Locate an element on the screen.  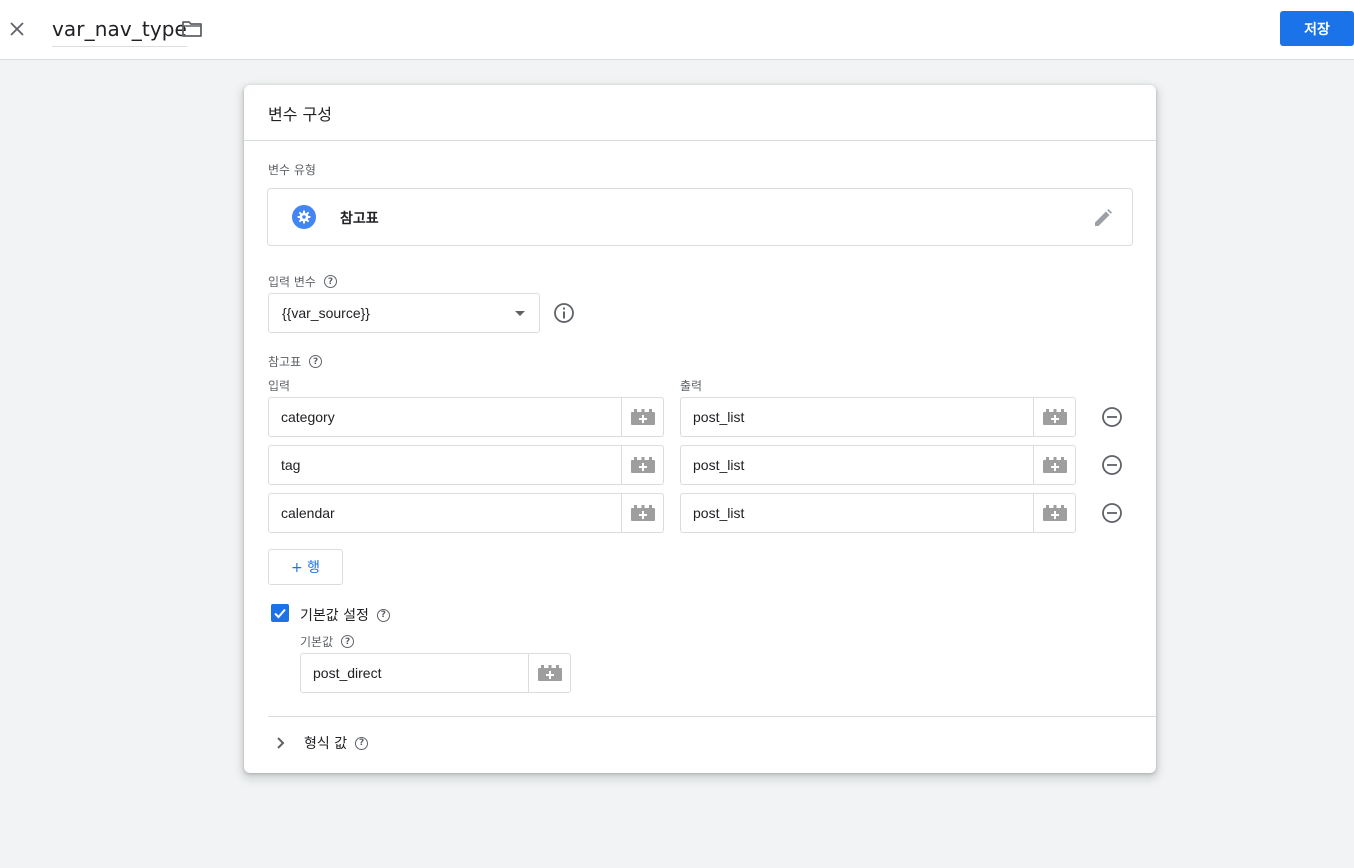
checkmark-icon is located at coordinates (280, 613).